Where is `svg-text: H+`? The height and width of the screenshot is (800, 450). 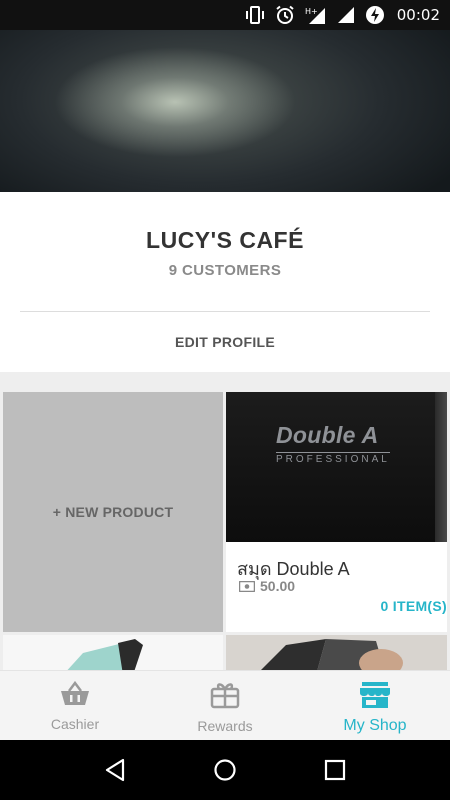
svg-text: H+ is located at coordinates (311, 11).